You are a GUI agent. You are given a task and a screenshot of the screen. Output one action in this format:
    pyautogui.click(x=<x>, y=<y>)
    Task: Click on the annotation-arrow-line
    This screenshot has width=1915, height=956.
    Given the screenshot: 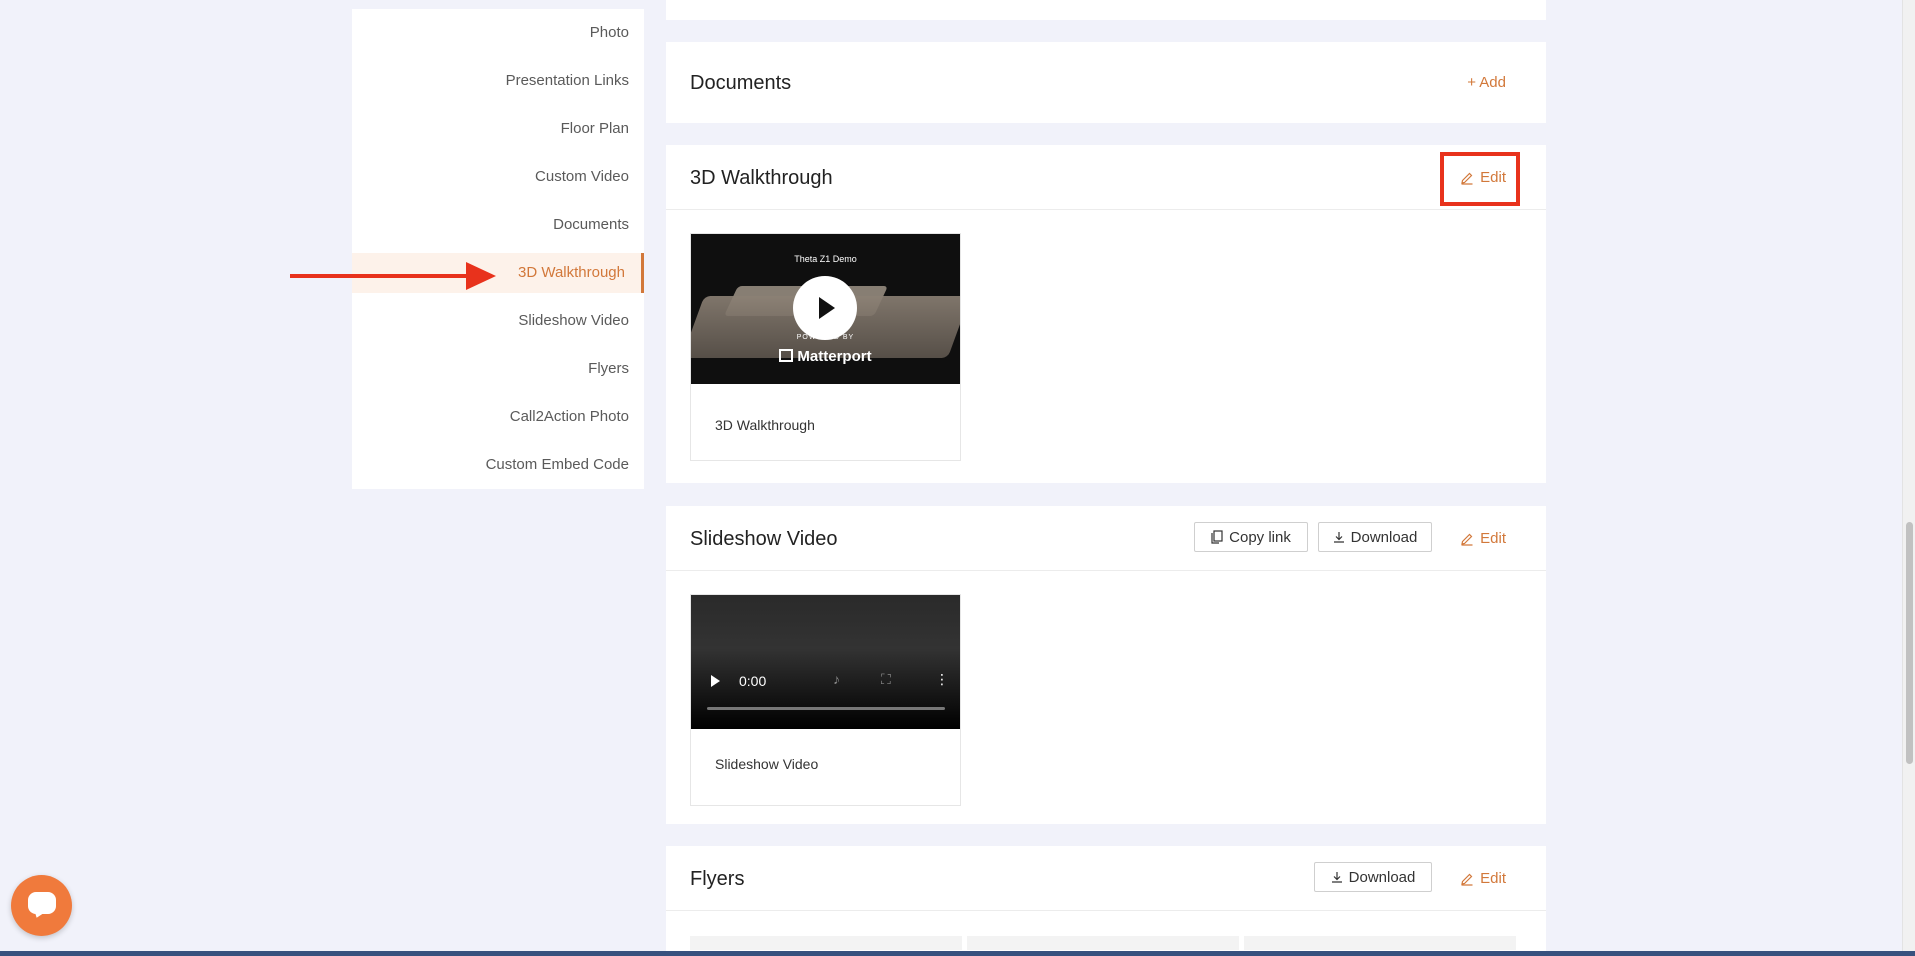 What is the action you would take?
    pyautogui.click(x=380, y=276)
    